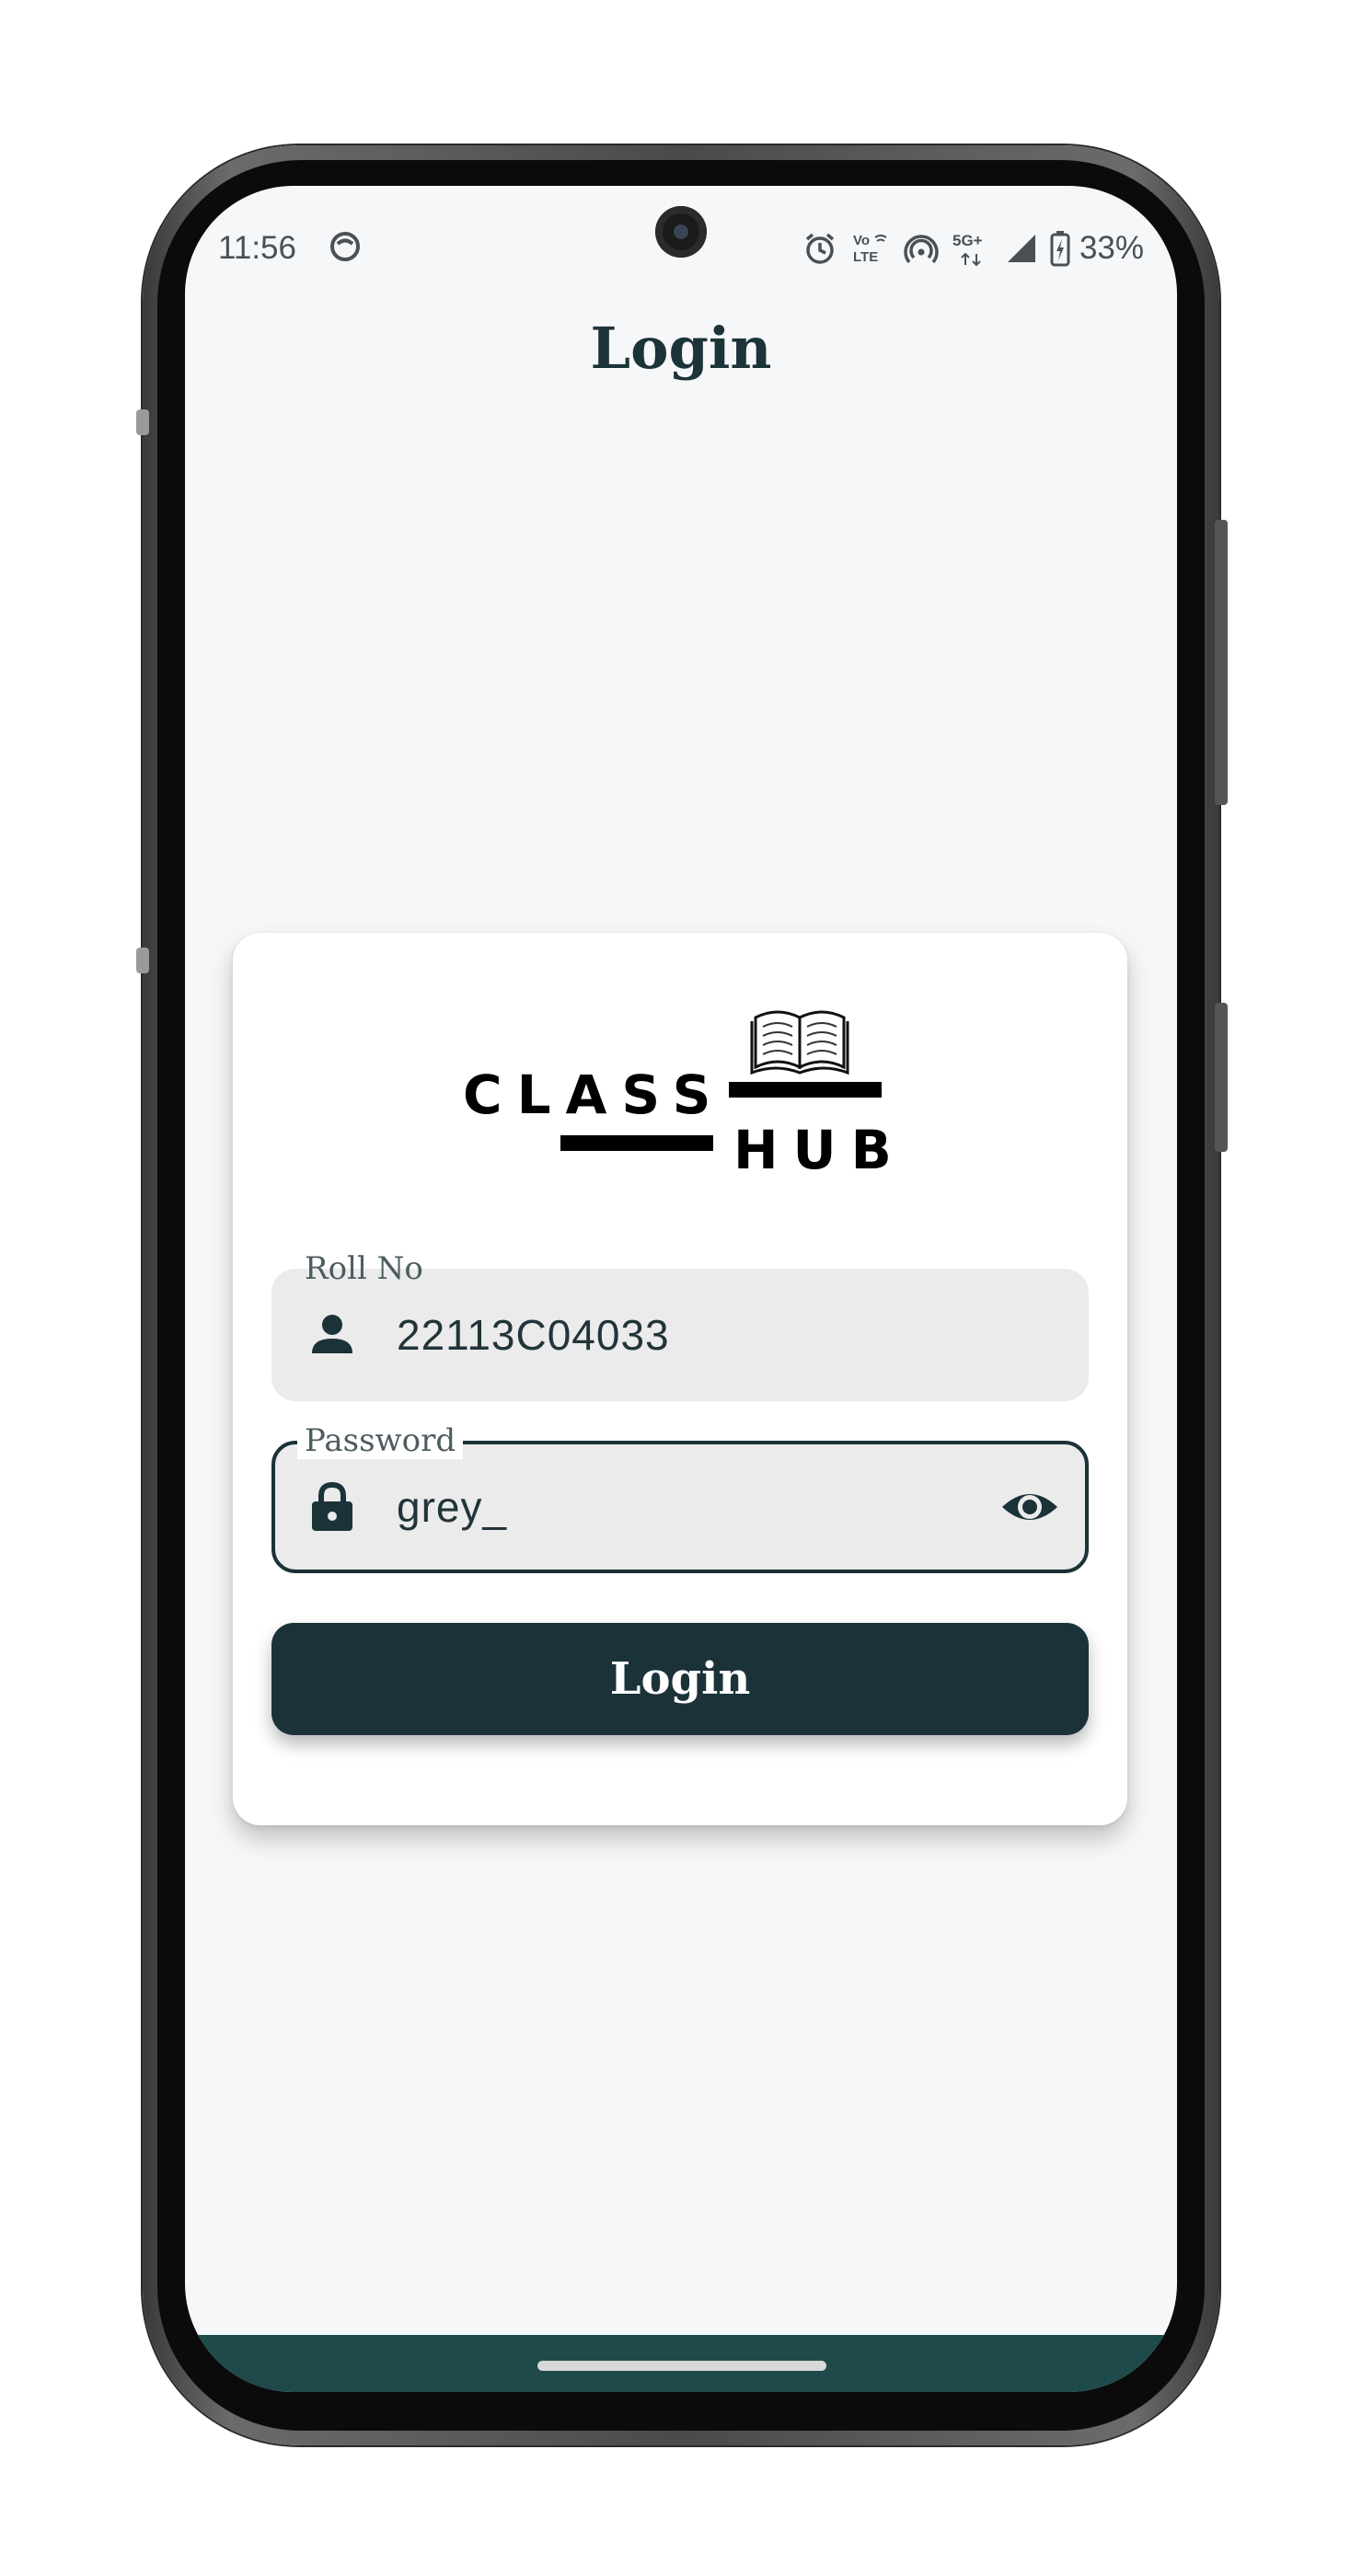 The width and height of the screenshot is (1362, 2576). Describe the element at coordinates (922, 249) in the screenshot. I see `hotspot-icon` at that location.